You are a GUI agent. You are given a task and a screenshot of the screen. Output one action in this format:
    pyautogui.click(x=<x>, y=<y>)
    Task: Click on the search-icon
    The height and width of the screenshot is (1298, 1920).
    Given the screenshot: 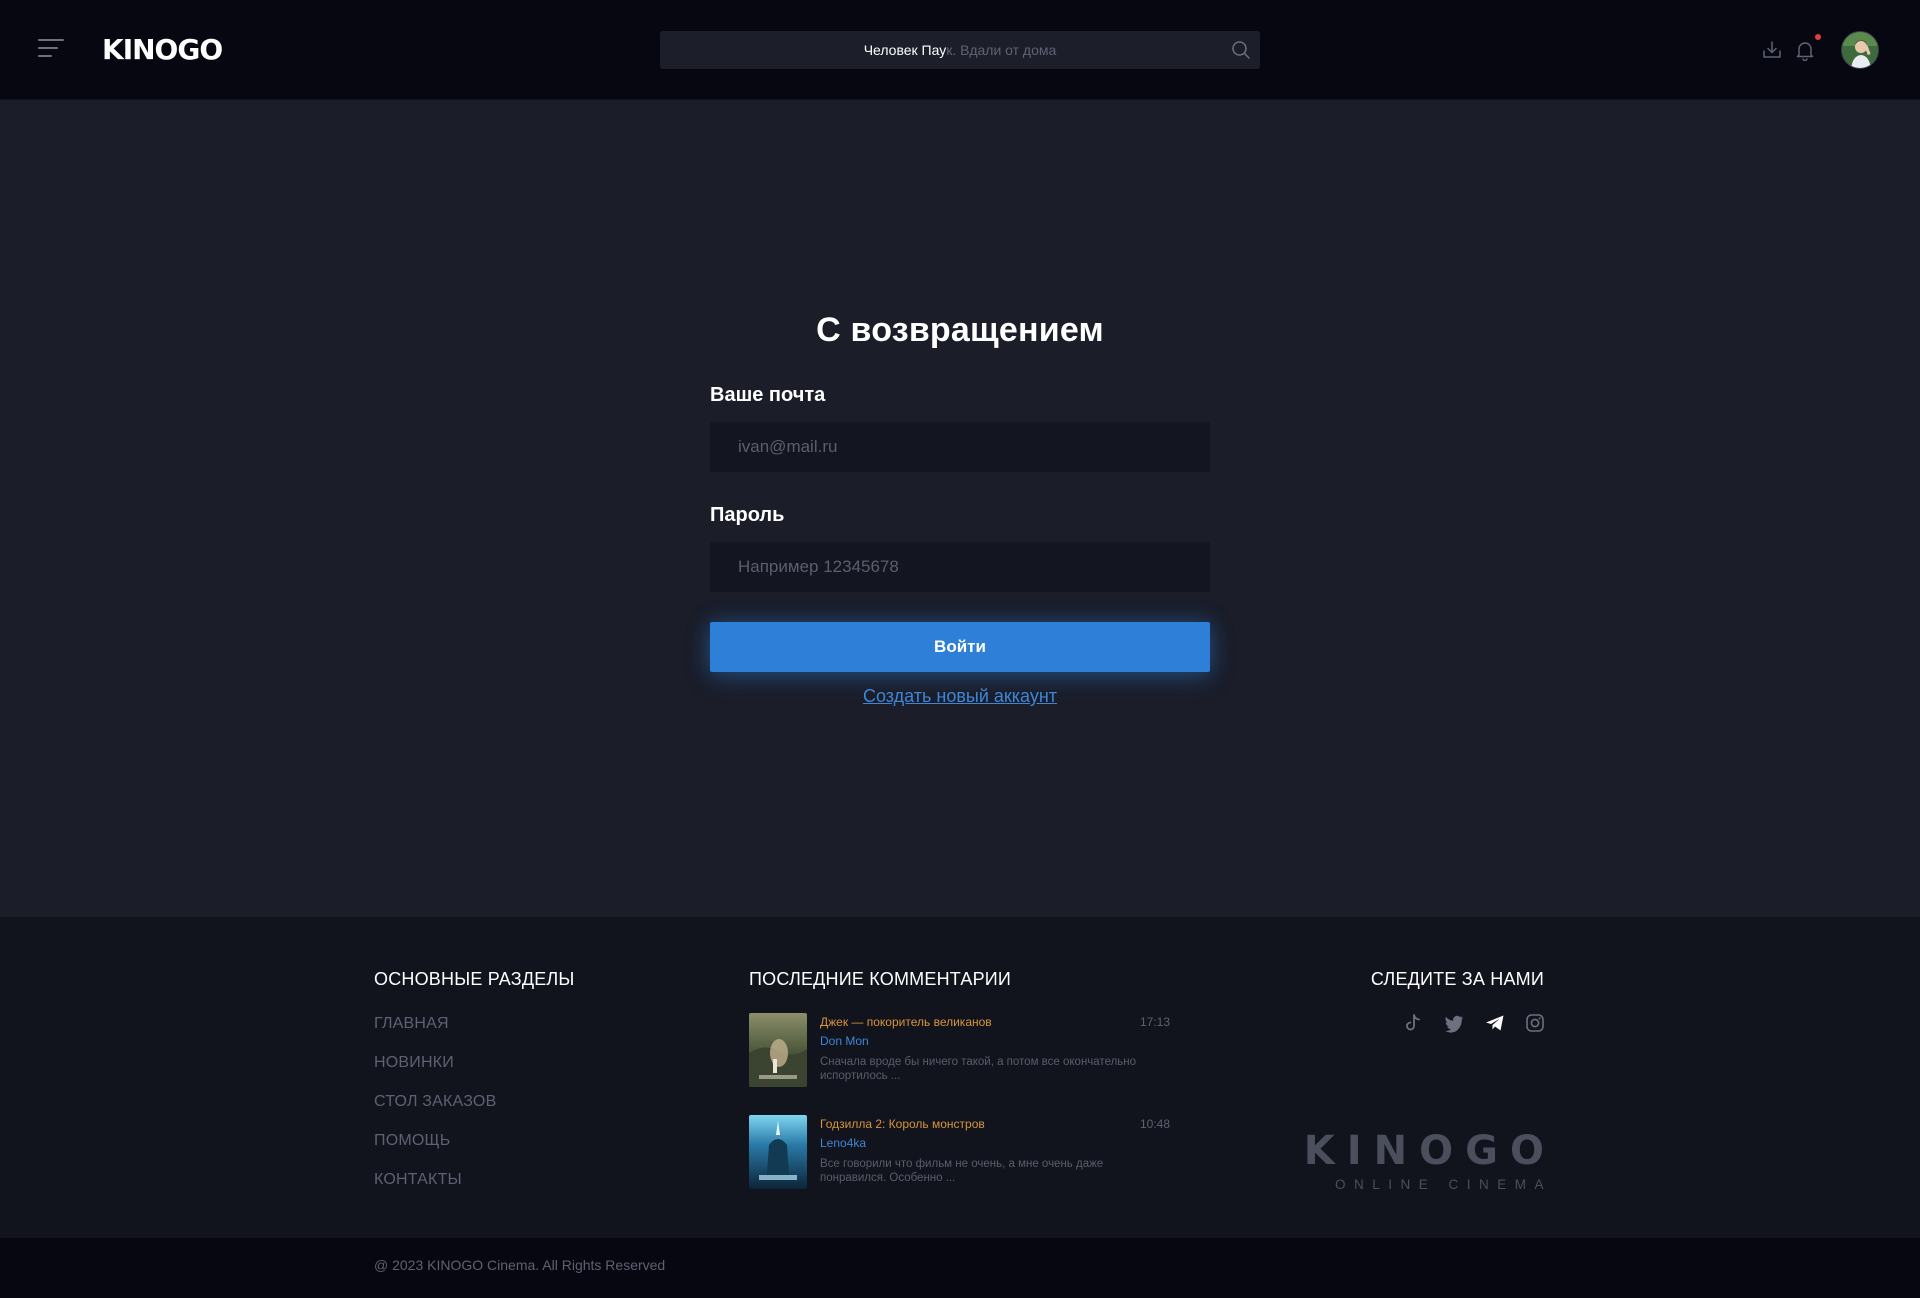 What is the action you would take?
    pyautogui.click(x=1241, y=50)
    